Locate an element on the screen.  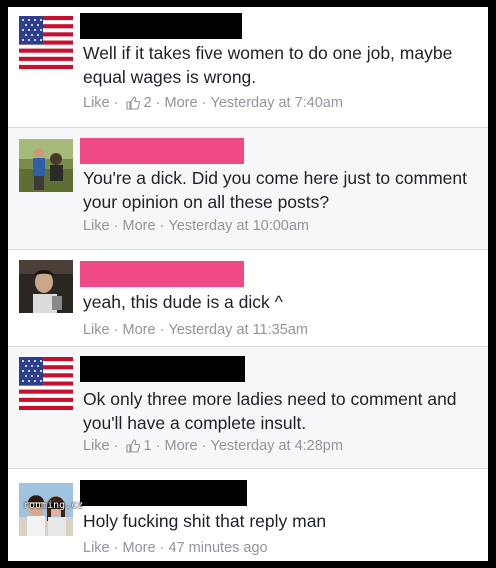
like-count: 1 is located at coordinates (148, 446).